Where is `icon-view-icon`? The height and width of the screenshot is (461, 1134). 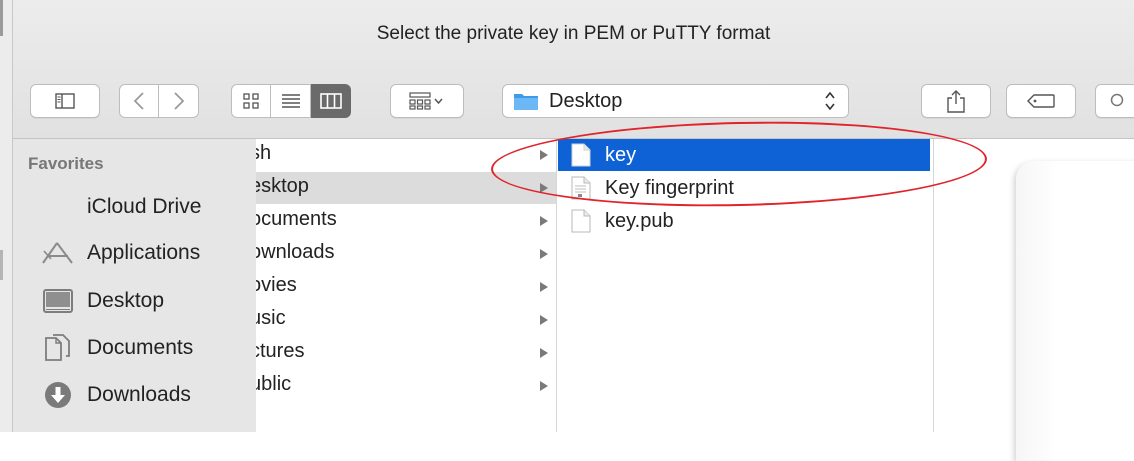
icon-view-icon is located at coordinates (251, 101).